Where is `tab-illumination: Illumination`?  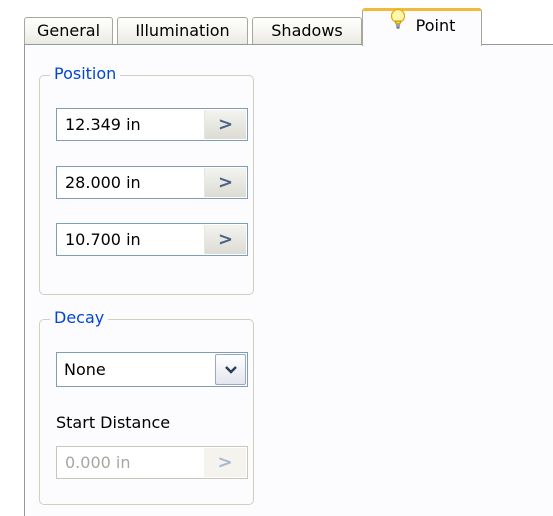
tab-illumination: Illumination is located at coordinates (182, 31).